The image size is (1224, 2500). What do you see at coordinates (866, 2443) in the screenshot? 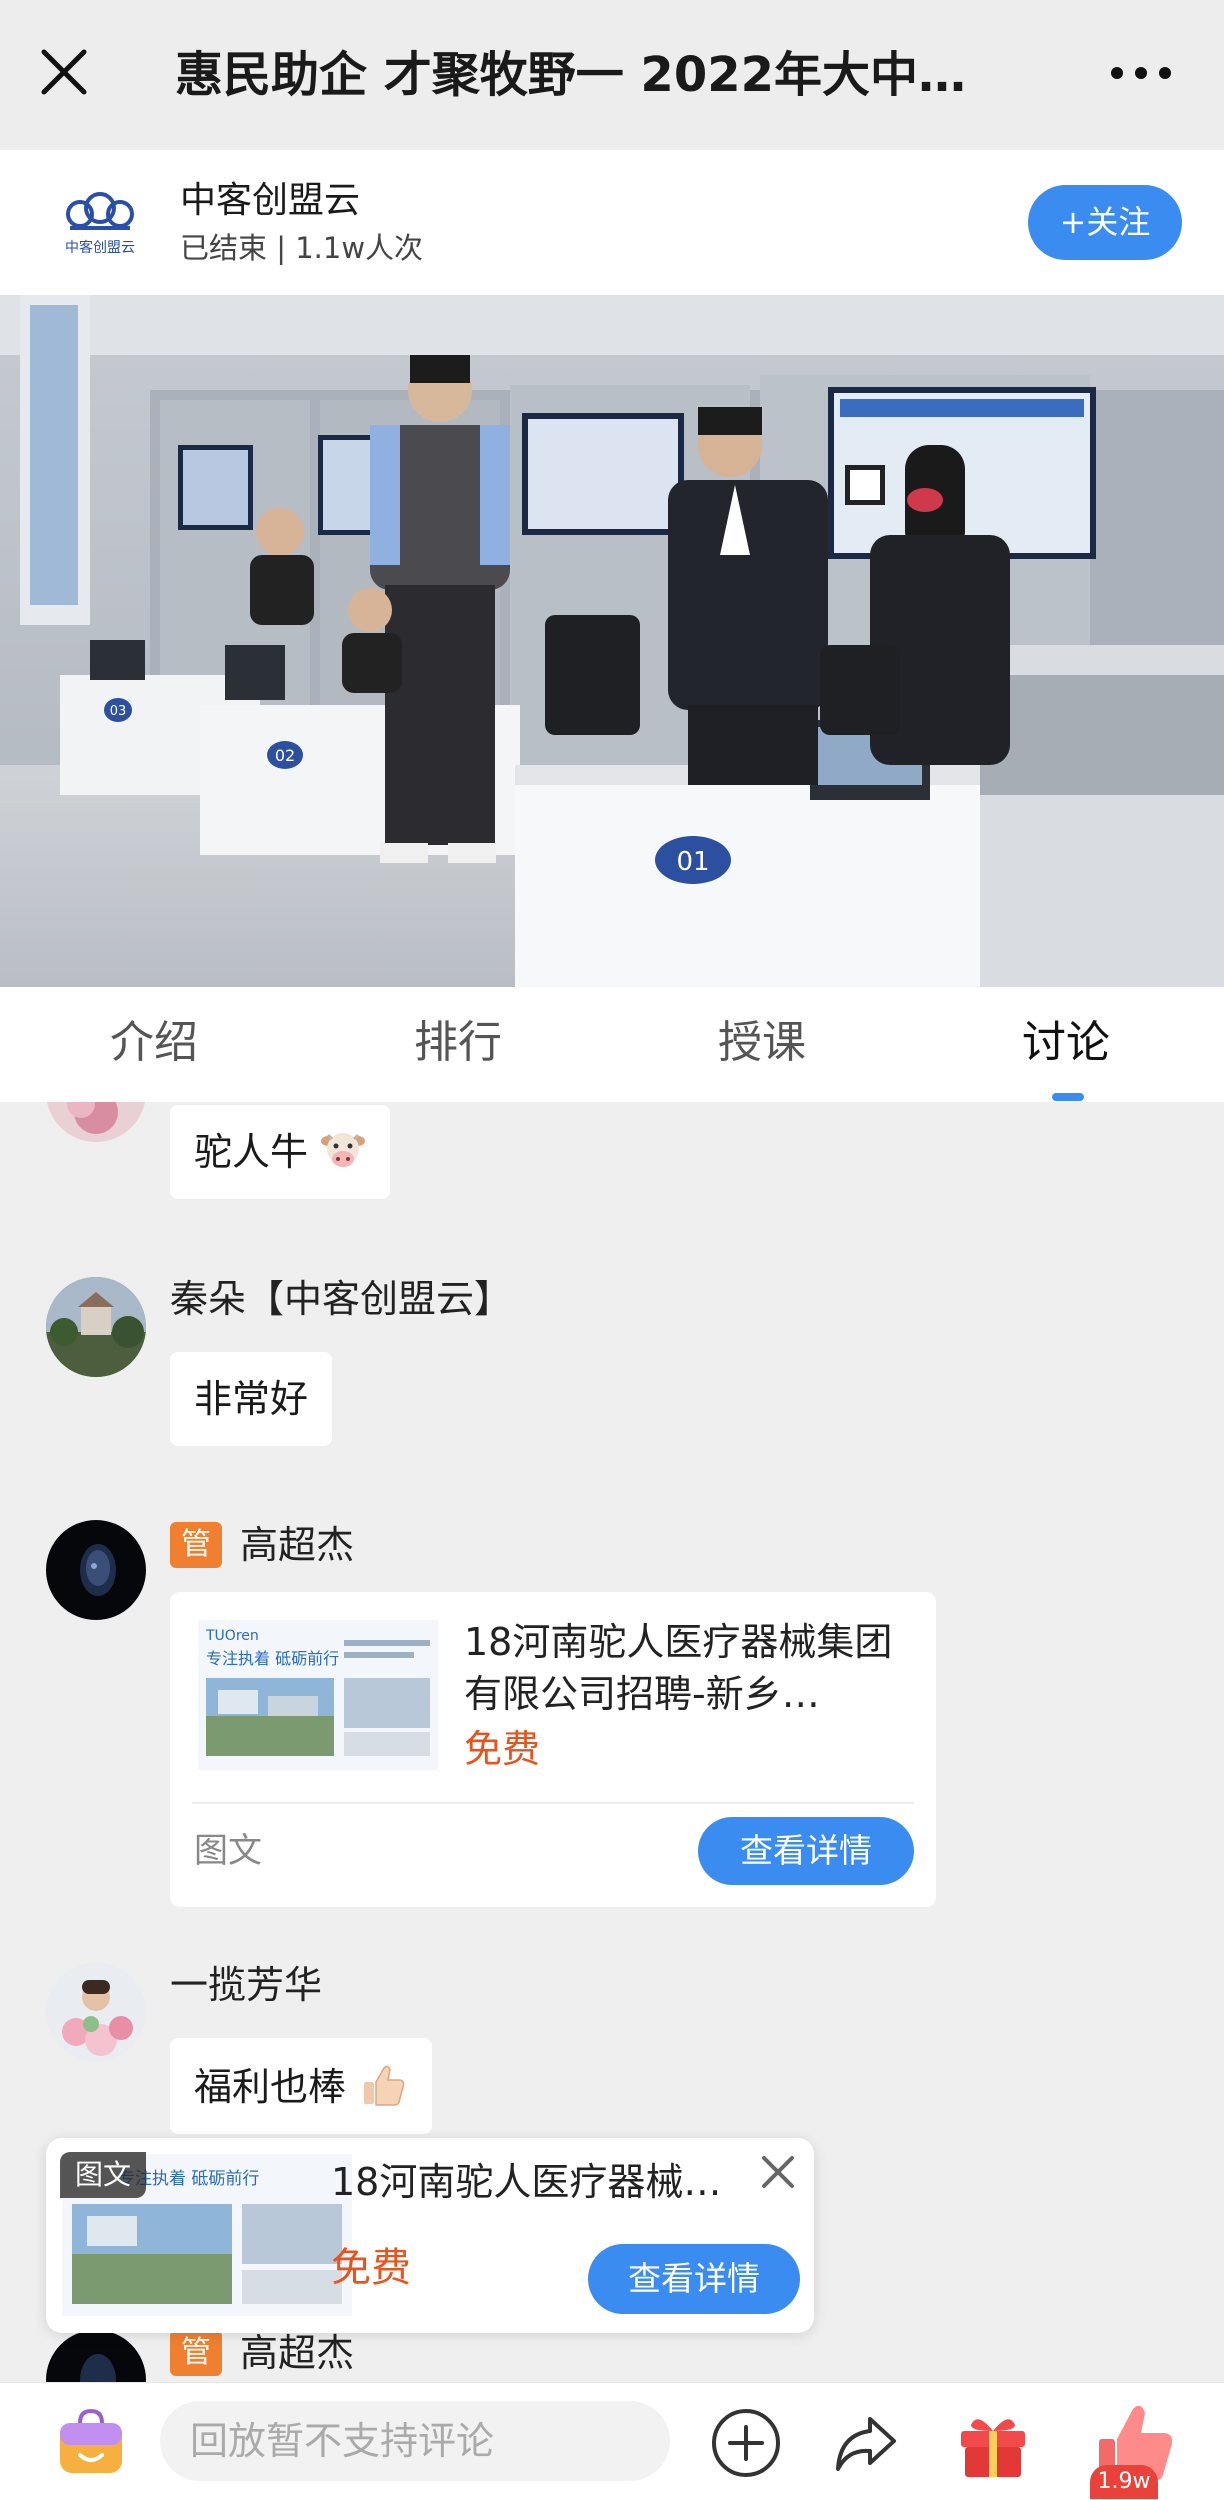
I see `share-icon` at bounding box center [866, 2443].